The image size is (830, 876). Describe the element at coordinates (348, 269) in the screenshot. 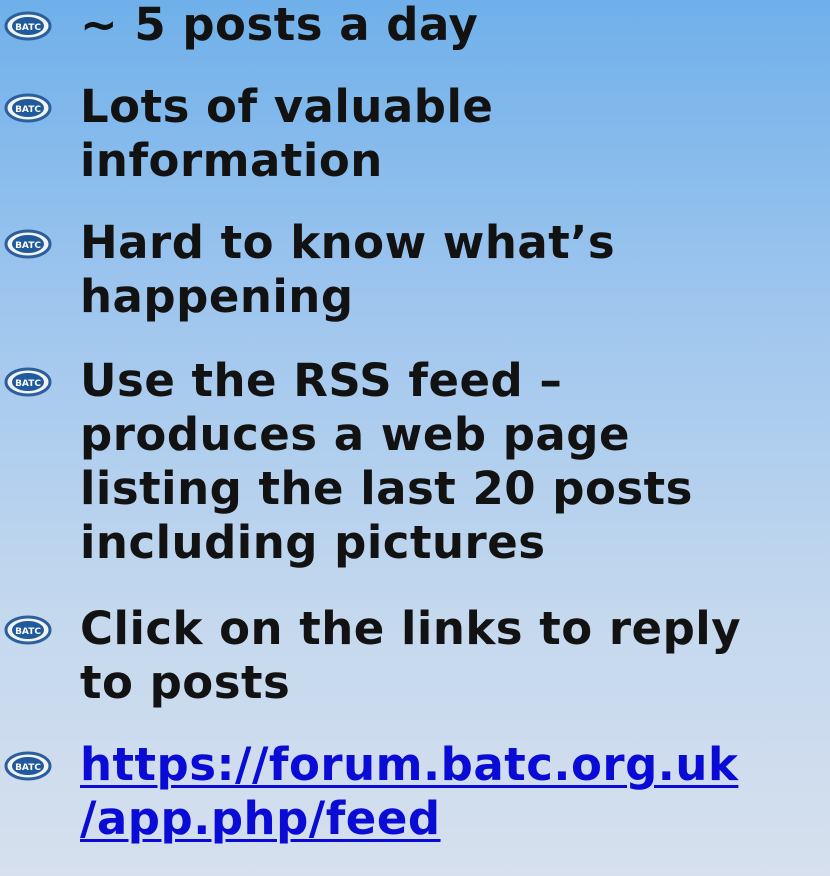

I see `bullet-text: Hard to know what’s happening` at that location.